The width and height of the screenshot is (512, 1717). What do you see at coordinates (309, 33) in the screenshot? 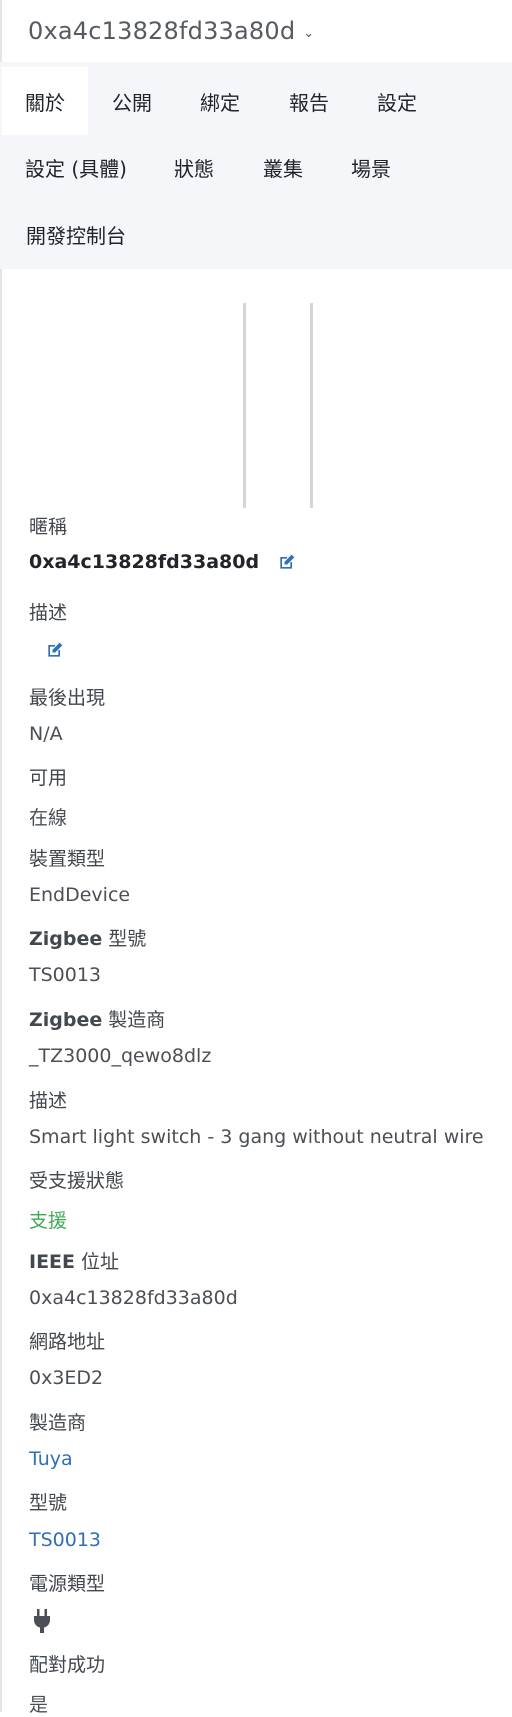
I see `chevron-down-icon: ⌄` at bounding box center [309, 33].